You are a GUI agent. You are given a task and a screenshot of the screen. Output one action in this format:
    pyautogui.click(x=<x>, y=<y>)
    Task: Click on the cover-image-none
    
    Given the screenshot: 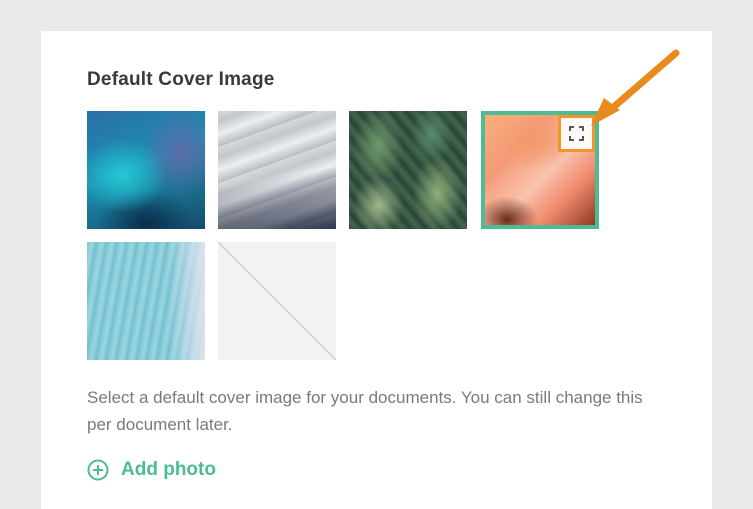 What is the action you would take?
    pyautogui.click(x=277, y=301)
    